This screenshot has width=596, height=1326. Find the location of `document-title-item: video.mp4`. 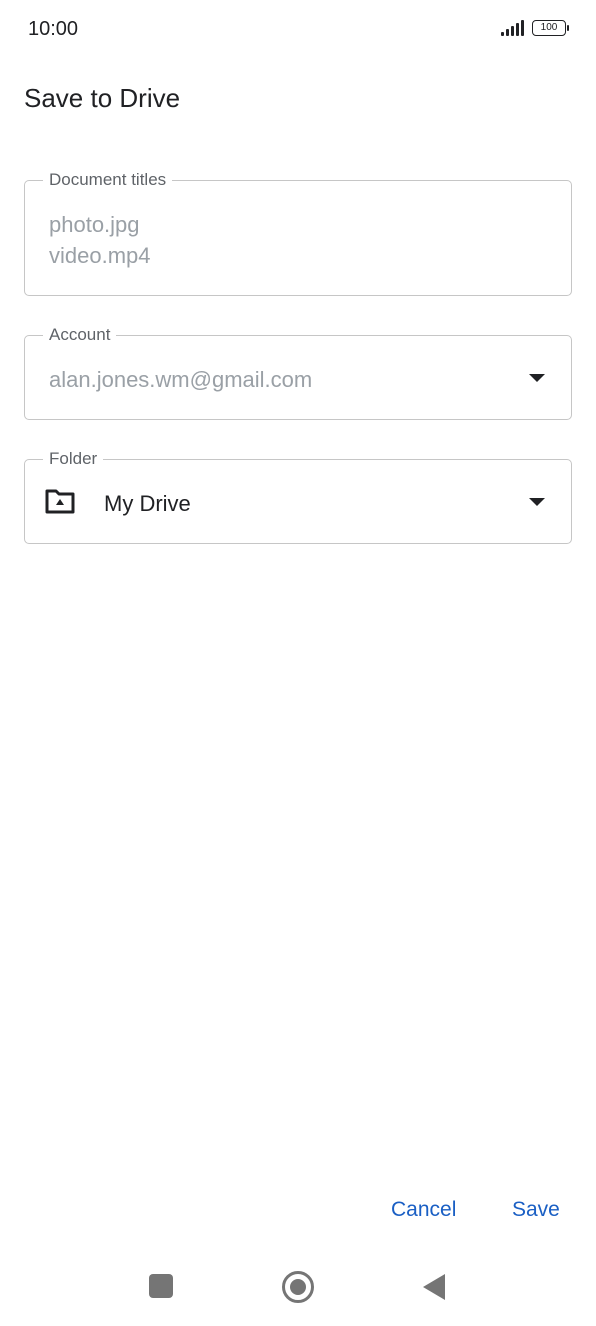

document-title-item: video.mp4 is located at coordinates (100, 255).